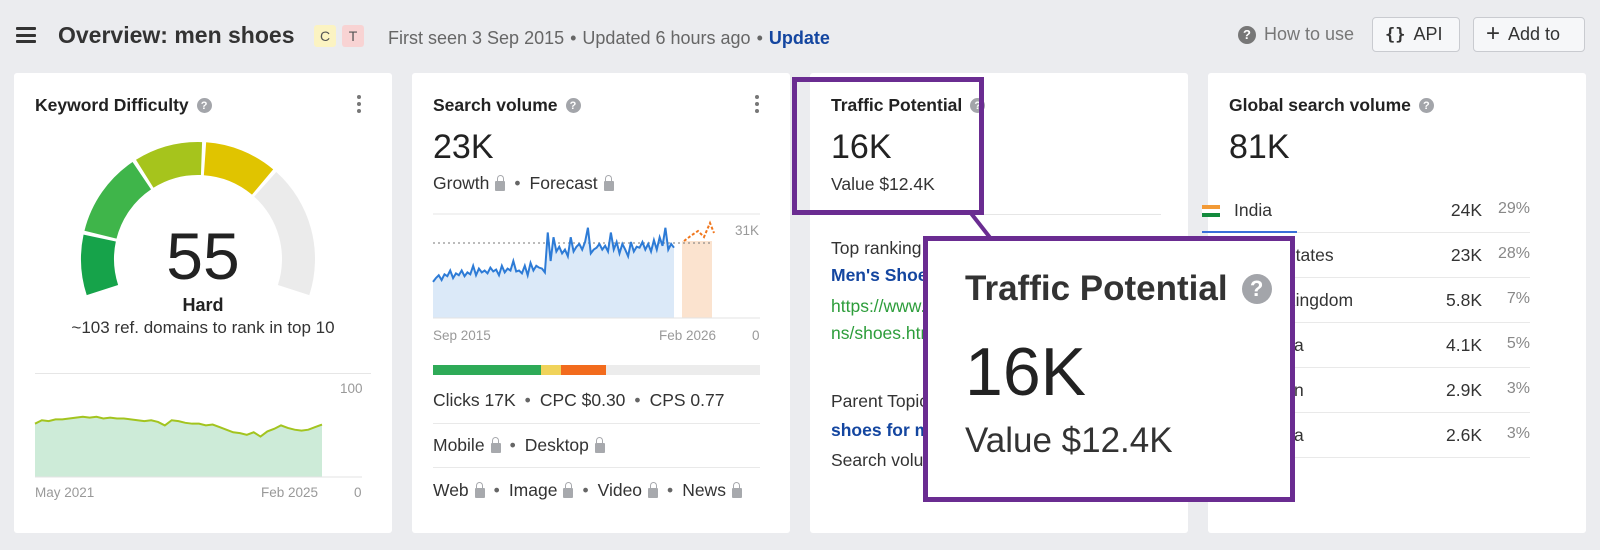  What do you see at coordinates (1320, 105) in the screenshot?
I see `gsv-title-text: Global search volume` at bounding box center [1320, 105].